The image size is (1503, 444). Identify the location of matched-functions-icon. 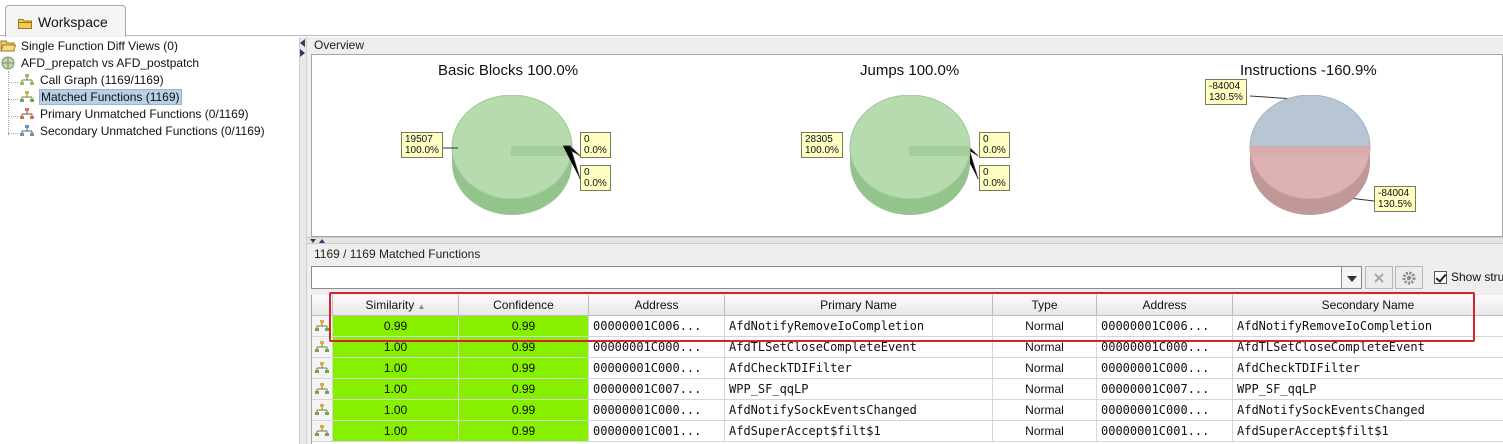
(27, 97).